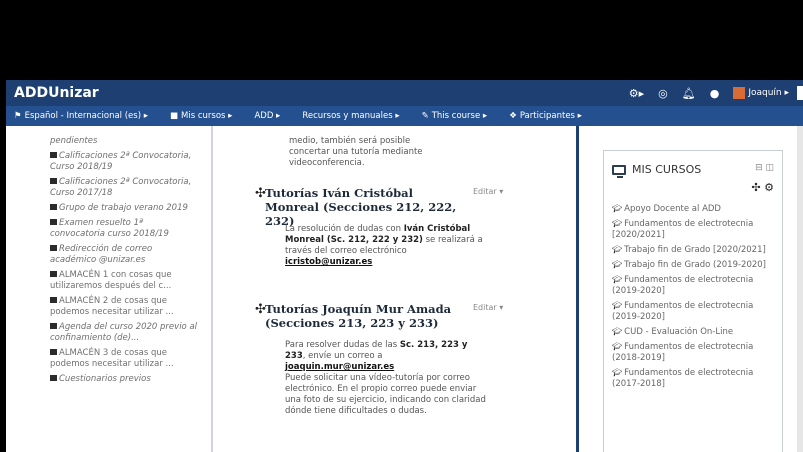 The width and height of the screenshot is (803, 452). I want to click on nav-participantes: ❖ Participantes ▸, so click(548, 116).